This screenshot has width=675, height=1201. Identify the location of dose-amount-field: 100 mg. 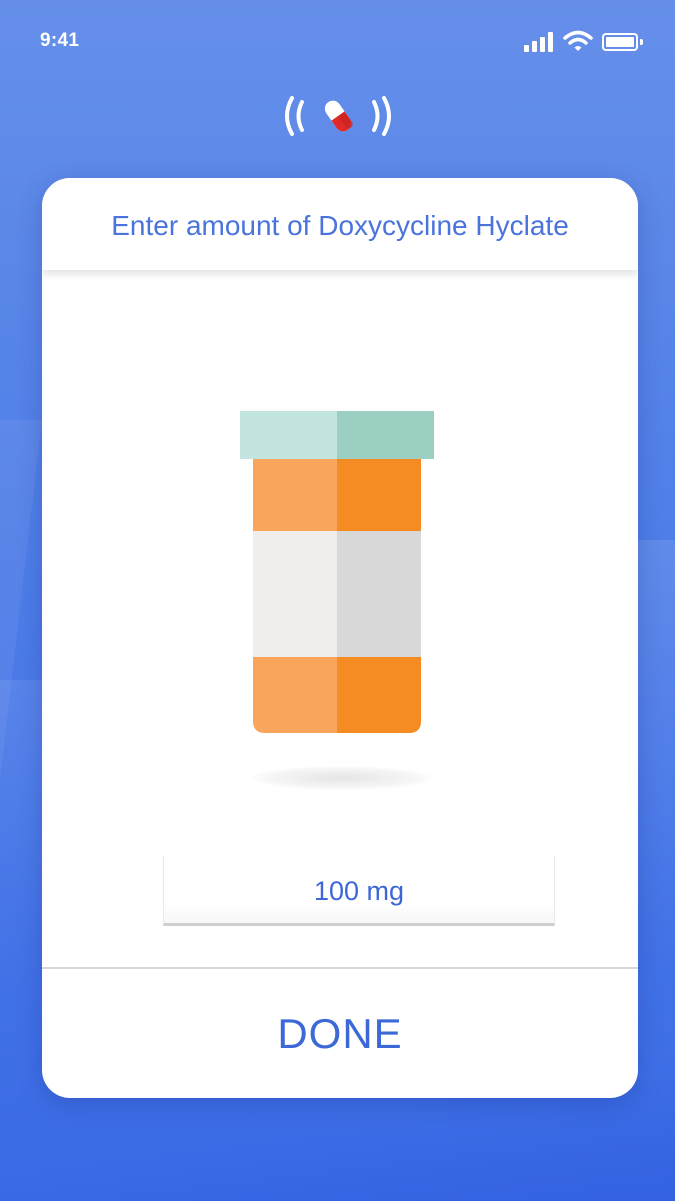
(359, 891).